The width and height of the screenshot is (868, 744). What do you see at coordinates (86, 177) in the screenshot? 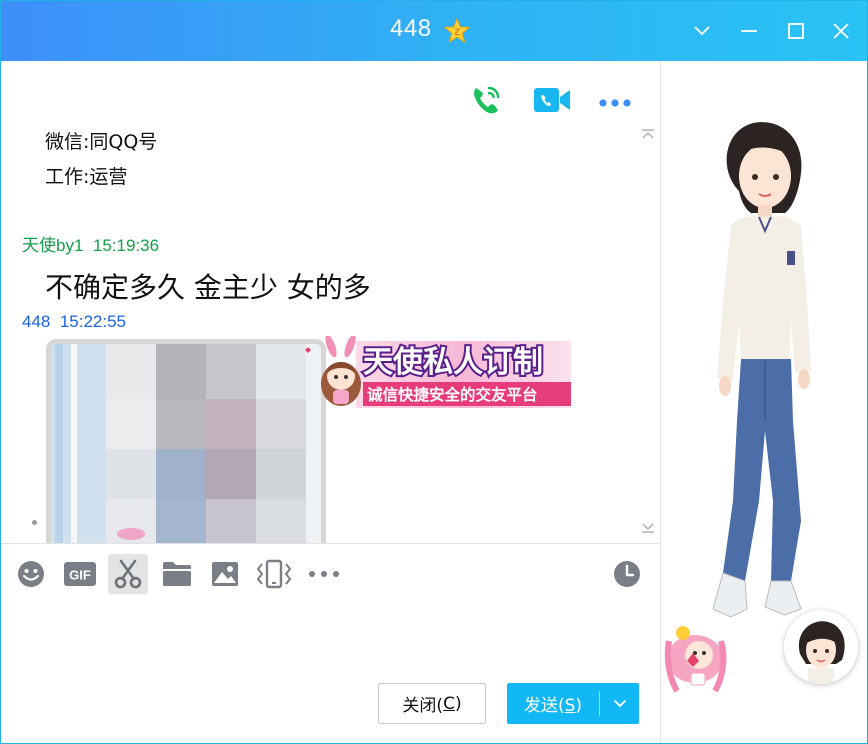
I see `profile-line-work: 工作:运营` at bounding box center [86, 177].